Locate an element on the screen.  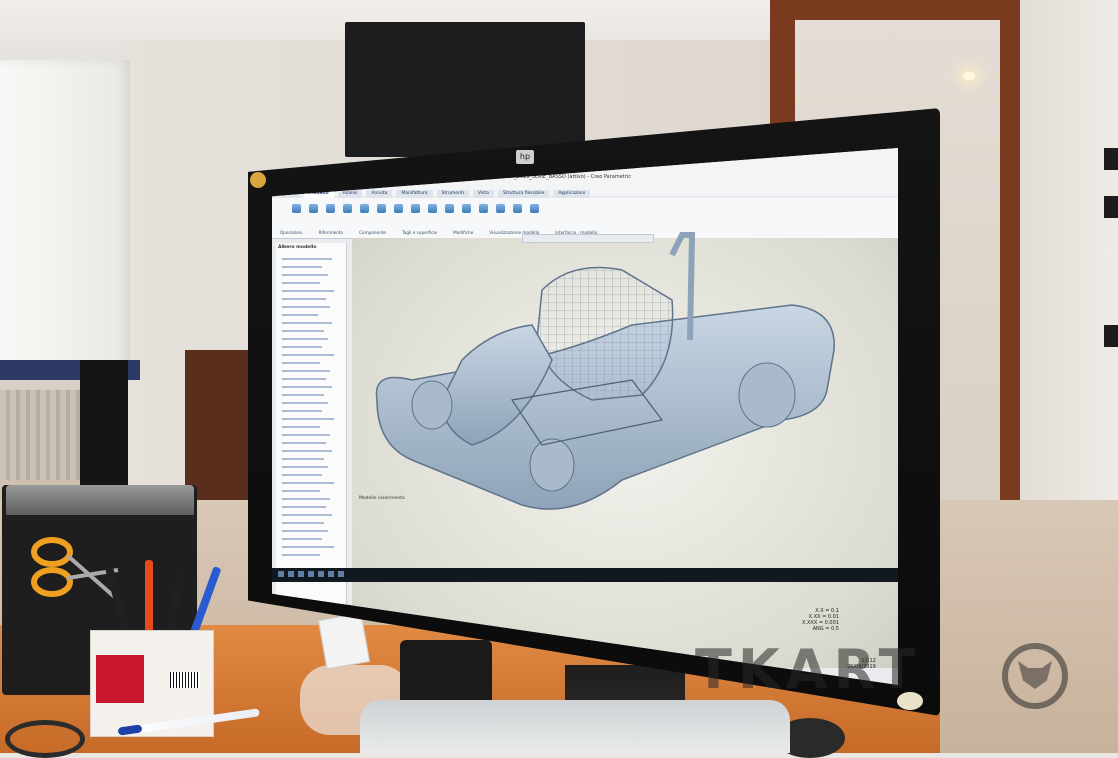
wall-tv is located at coordinates (465, 89).